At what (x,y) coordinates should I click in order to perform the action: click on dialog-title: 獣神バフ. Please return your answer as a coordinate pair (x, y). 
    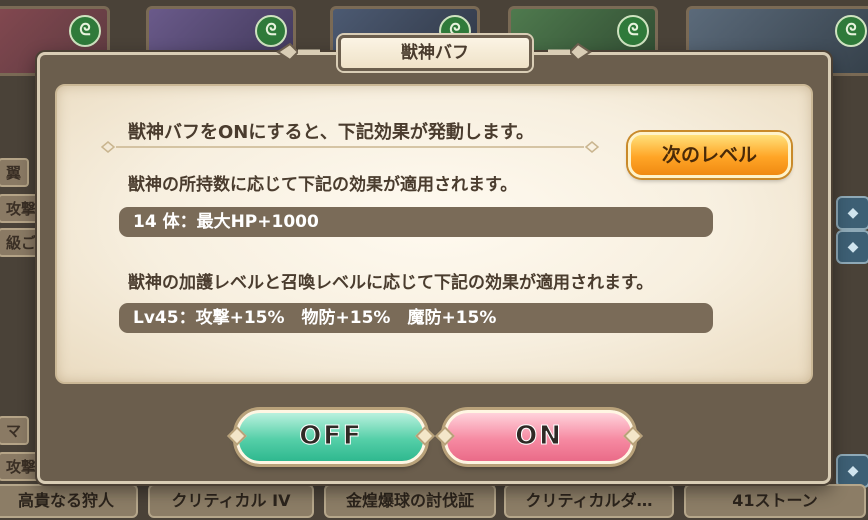
    Looking at the image, I should click on (435, 53).